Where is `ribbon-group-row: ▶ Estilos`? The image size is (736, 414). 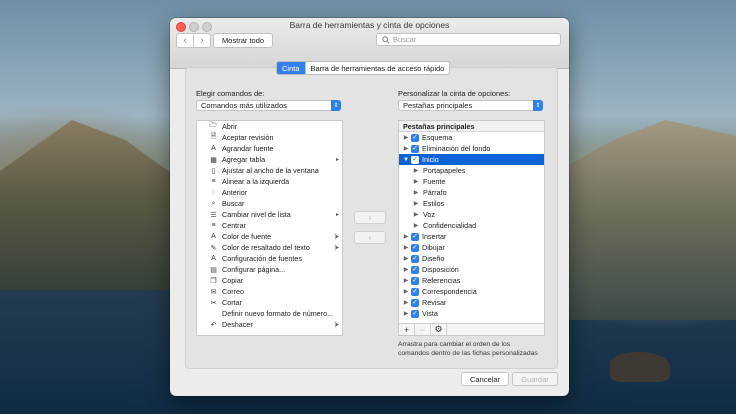 ribbon-group-row: ▶ Estilos is located at coordinates (471, 203).